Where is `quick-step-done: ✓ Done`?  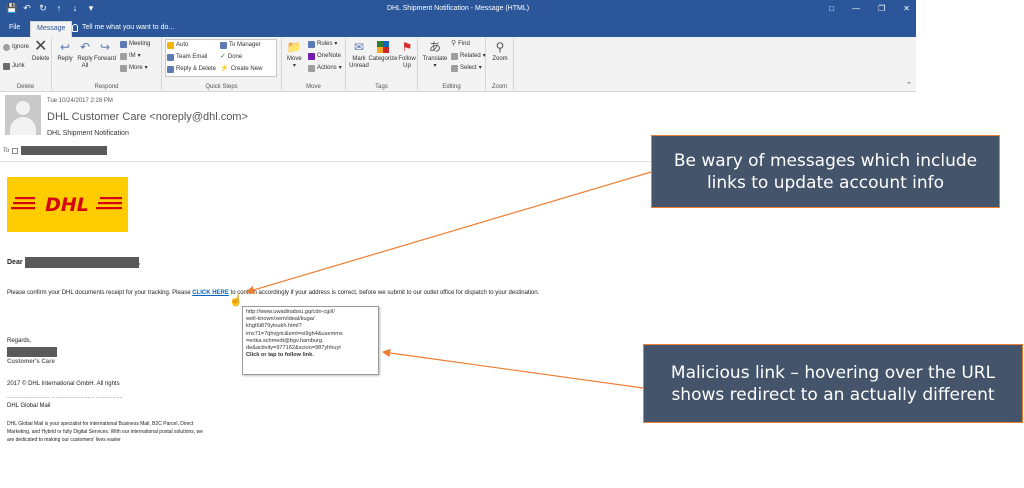 quick-step-done: ✓ Done is located at coordinates (231, 57).